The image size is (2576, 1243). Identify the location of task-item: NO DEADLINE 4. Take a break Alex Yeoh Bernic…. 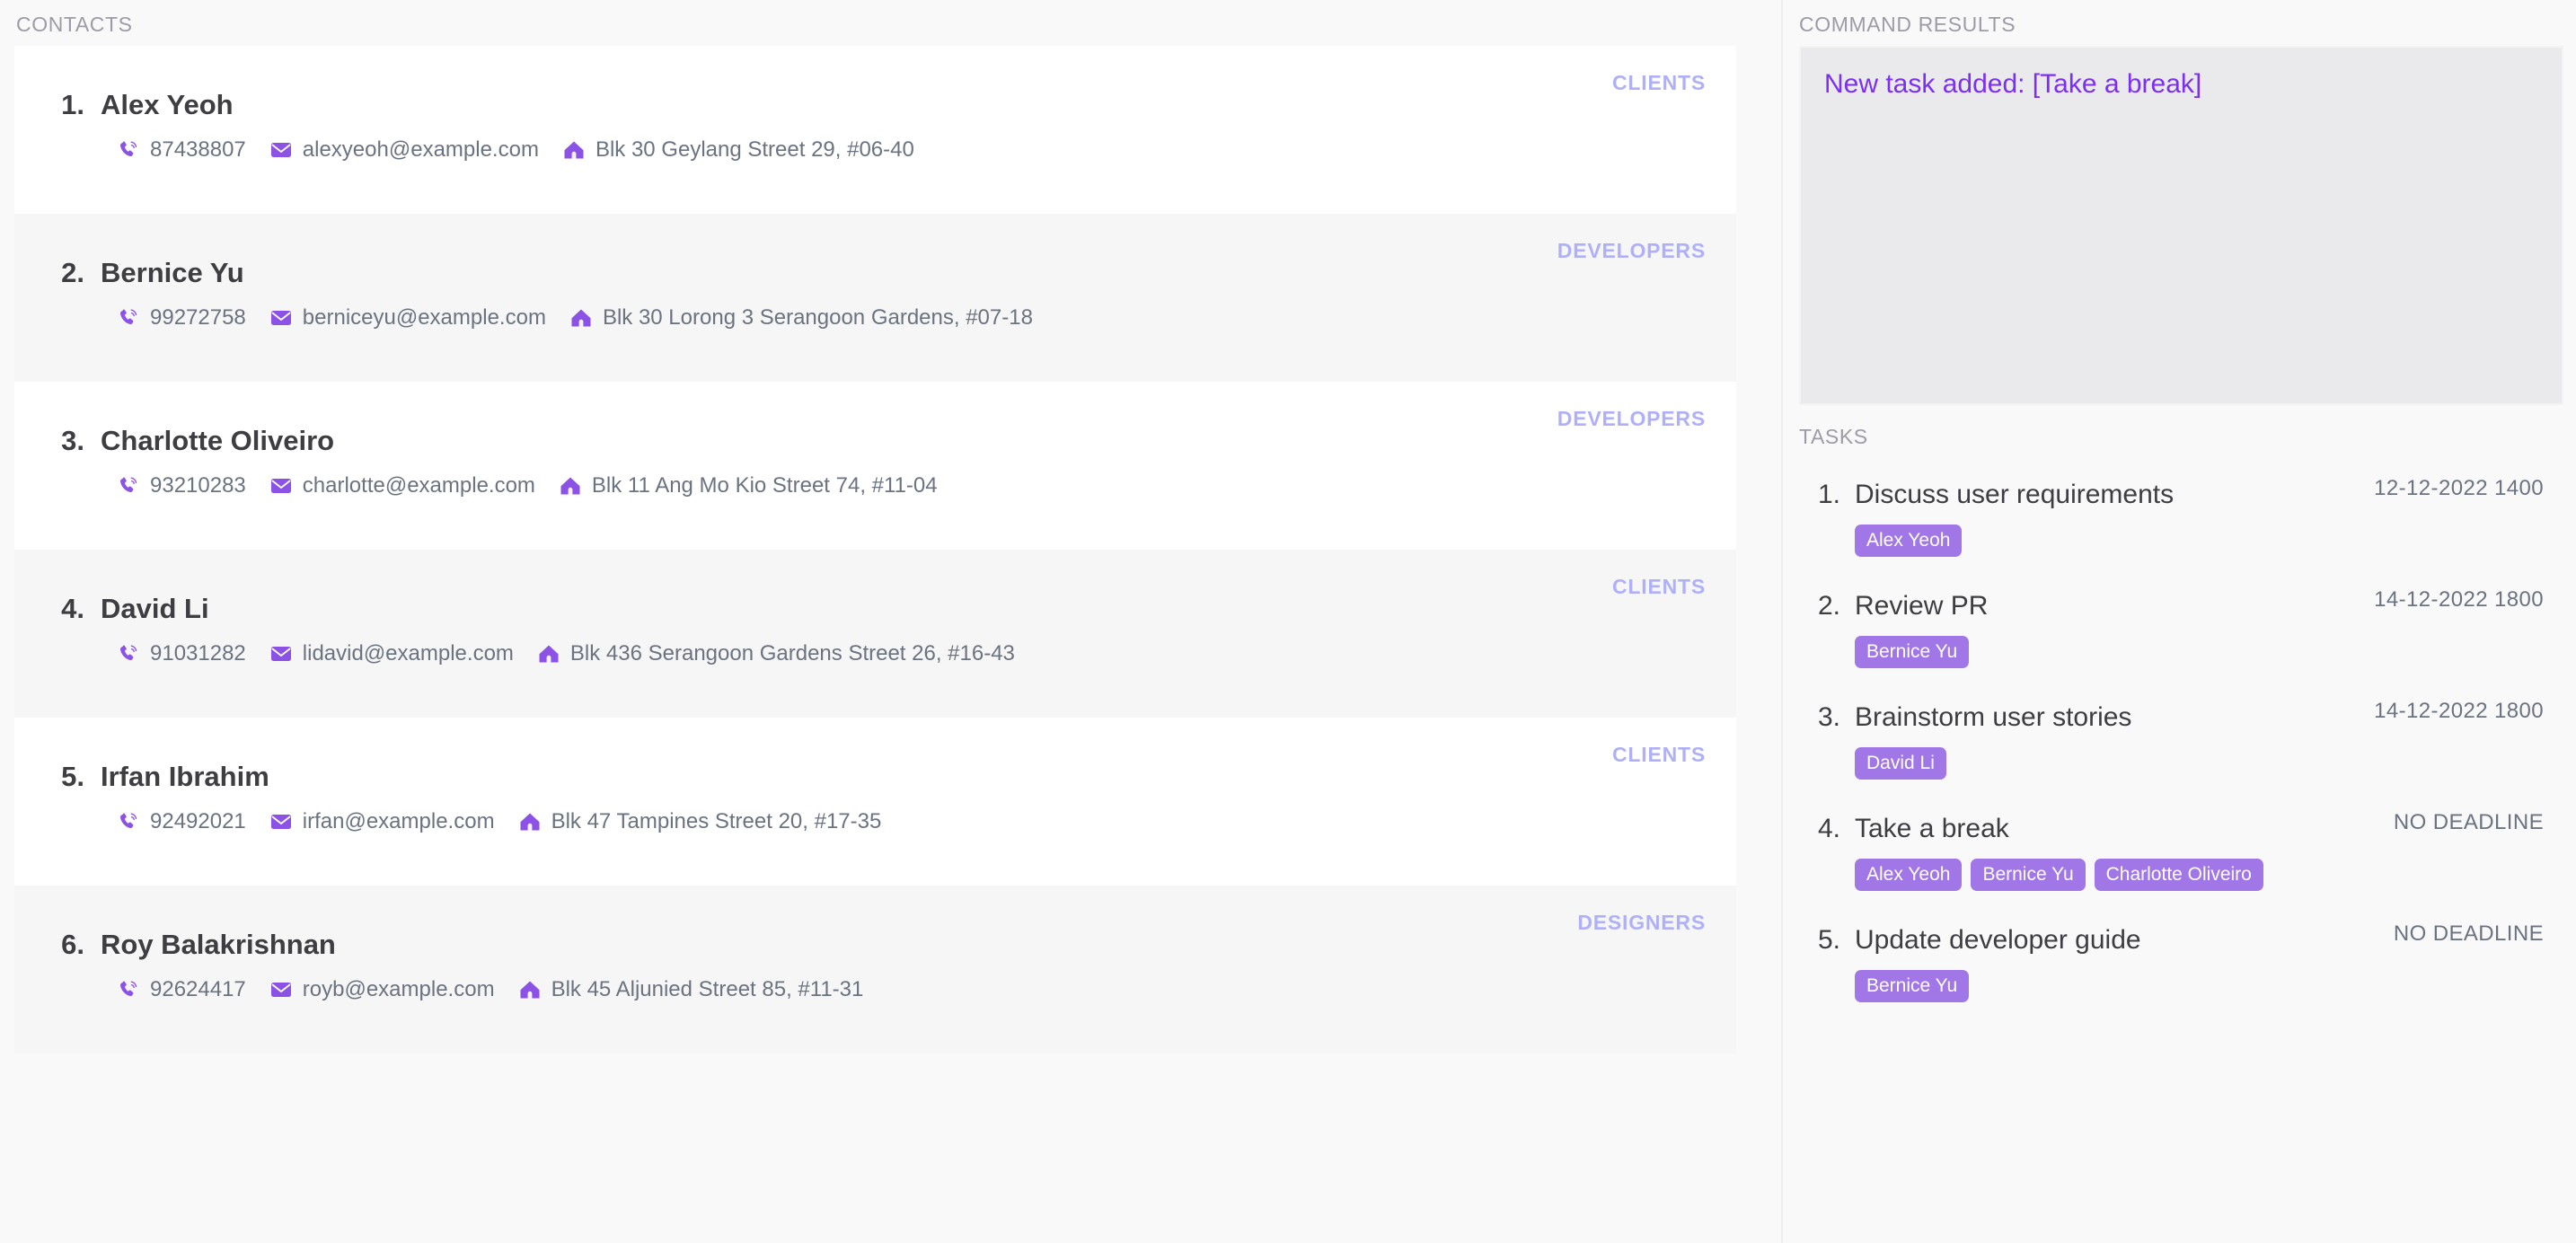
(2179, 849).